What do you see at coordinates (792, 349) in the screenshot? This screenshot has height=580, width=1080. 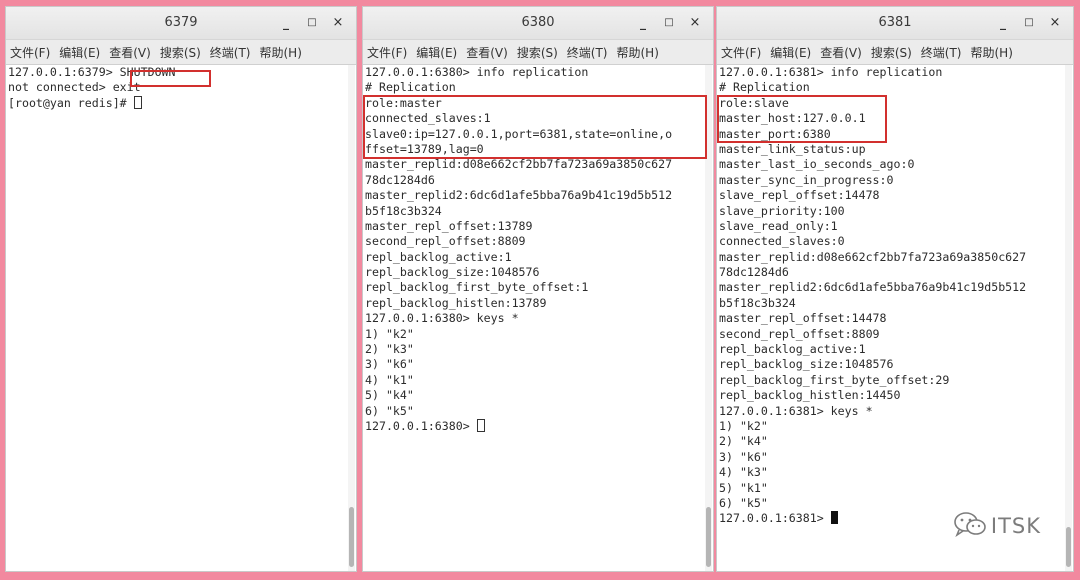 I see `terminal-line-text: repl_backlog_active:1` at bounding box center [792, 349].